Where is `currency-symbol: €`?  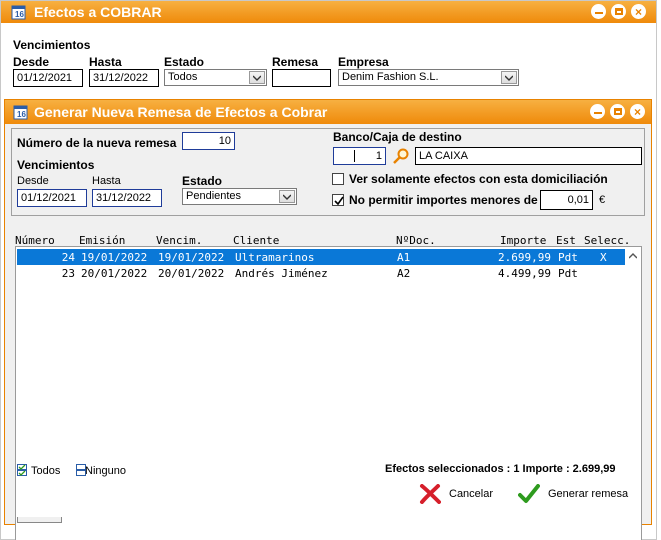
currency-symbol: € is located at coordinates (602, 200).